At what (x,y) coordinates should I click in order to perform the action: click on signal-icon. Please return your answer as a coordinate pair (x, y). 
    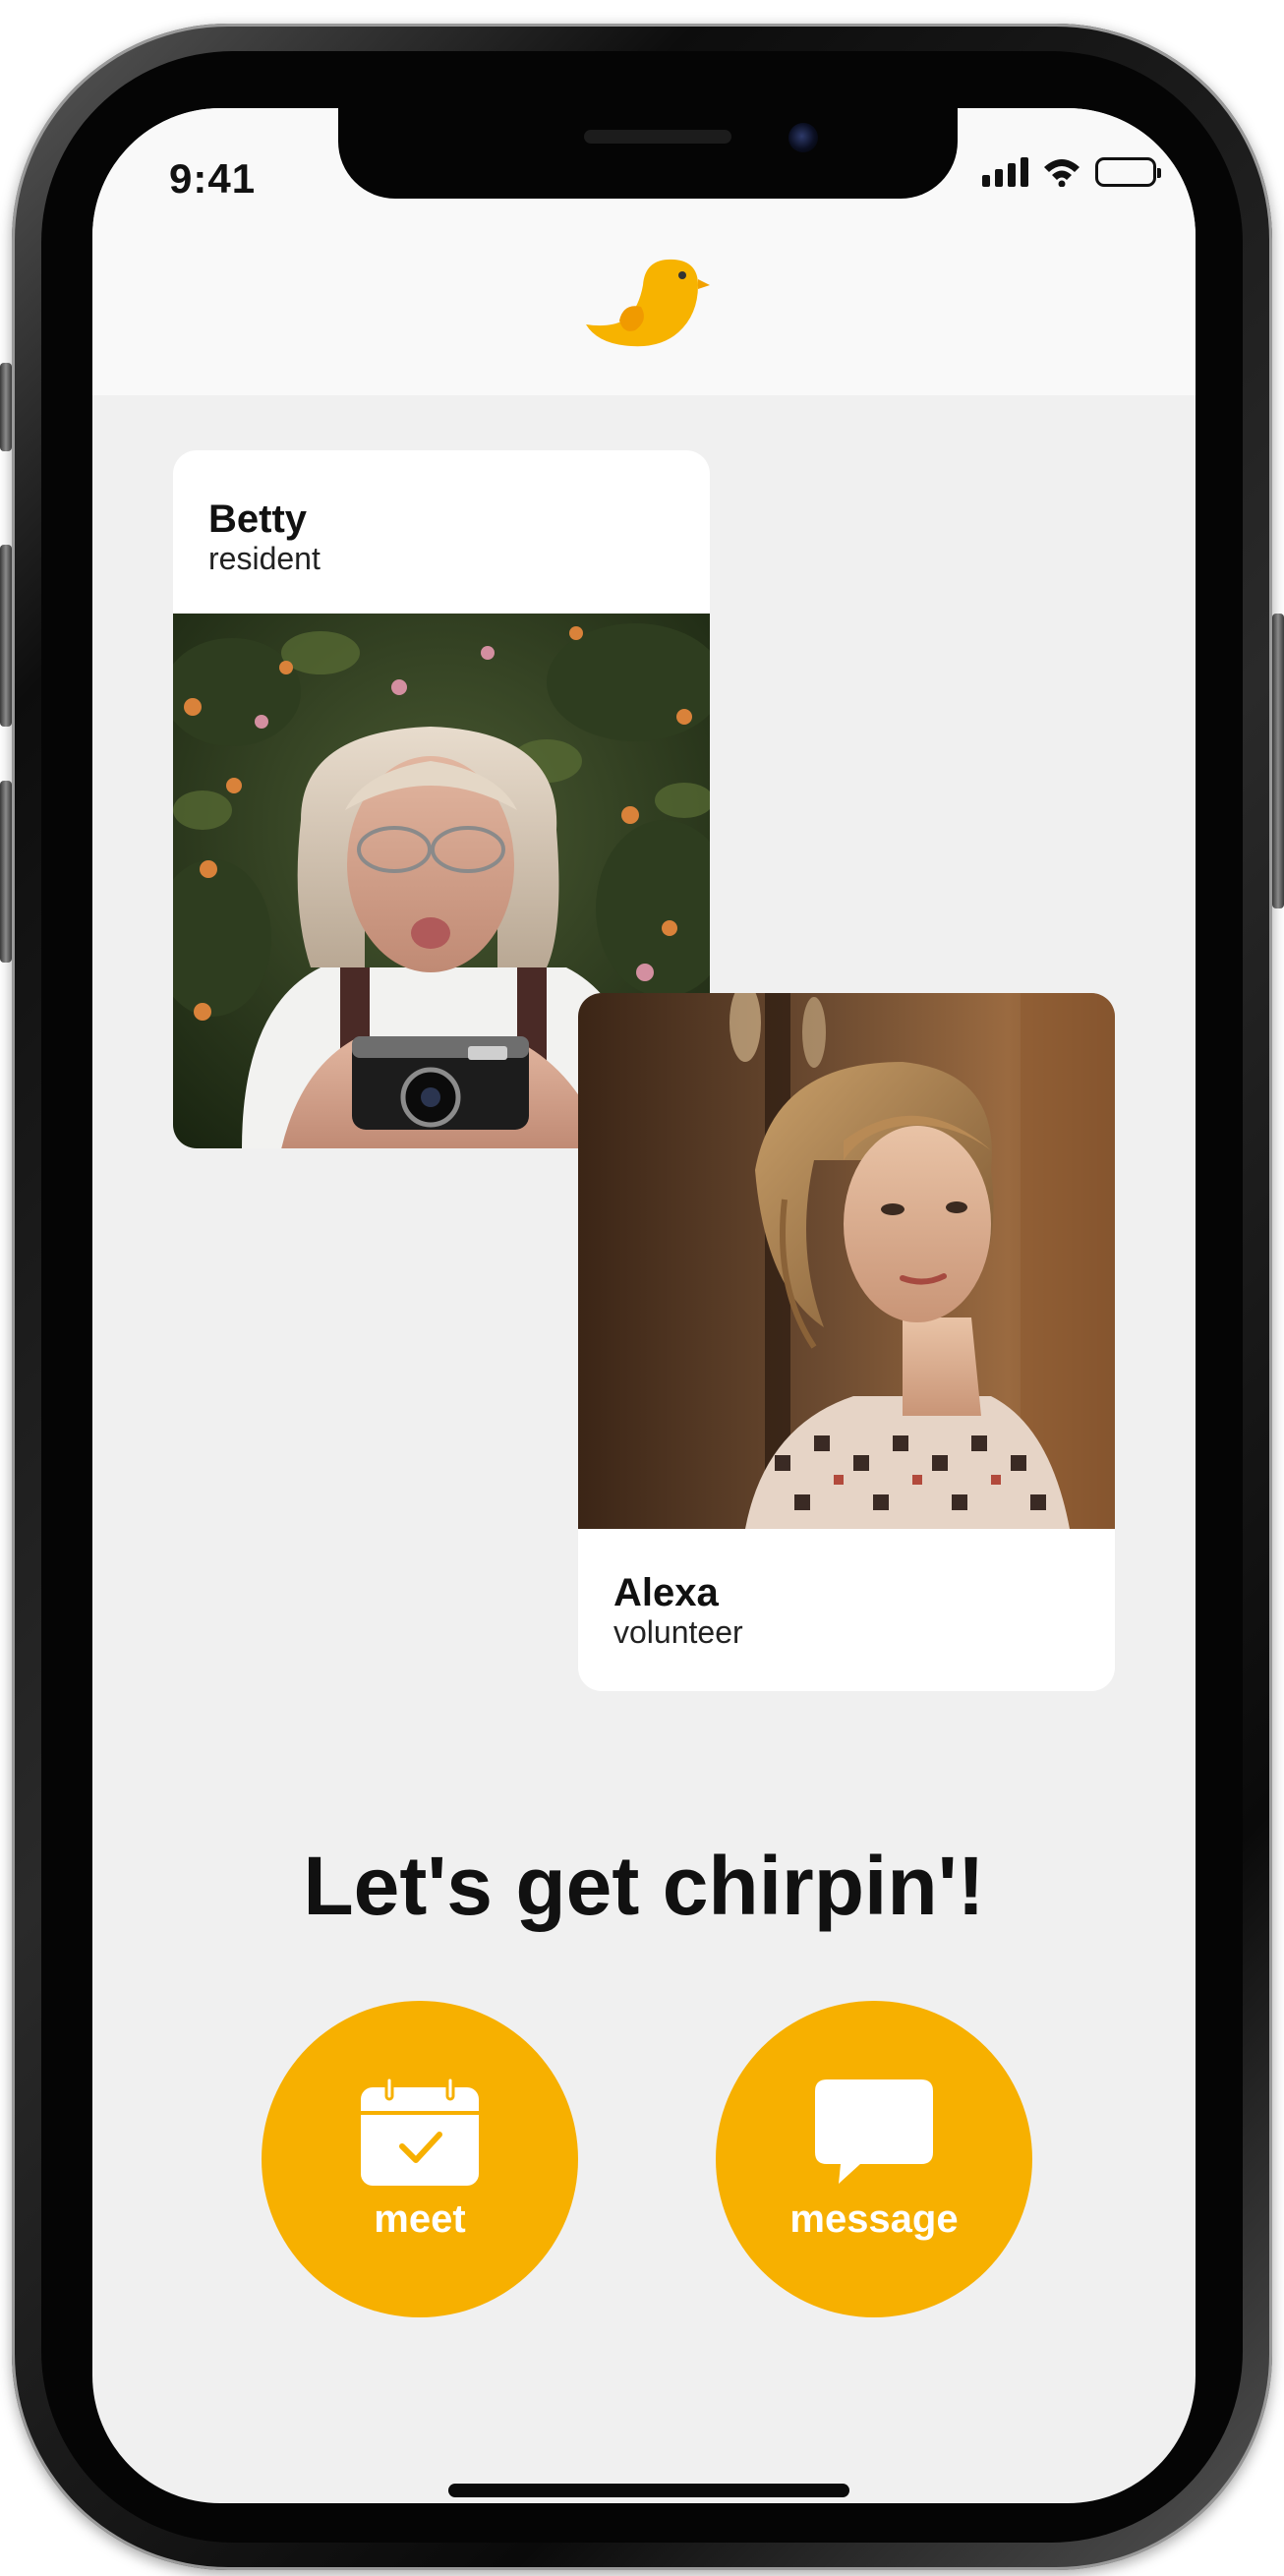
    Looking at the image, I should click on (1005, 172).